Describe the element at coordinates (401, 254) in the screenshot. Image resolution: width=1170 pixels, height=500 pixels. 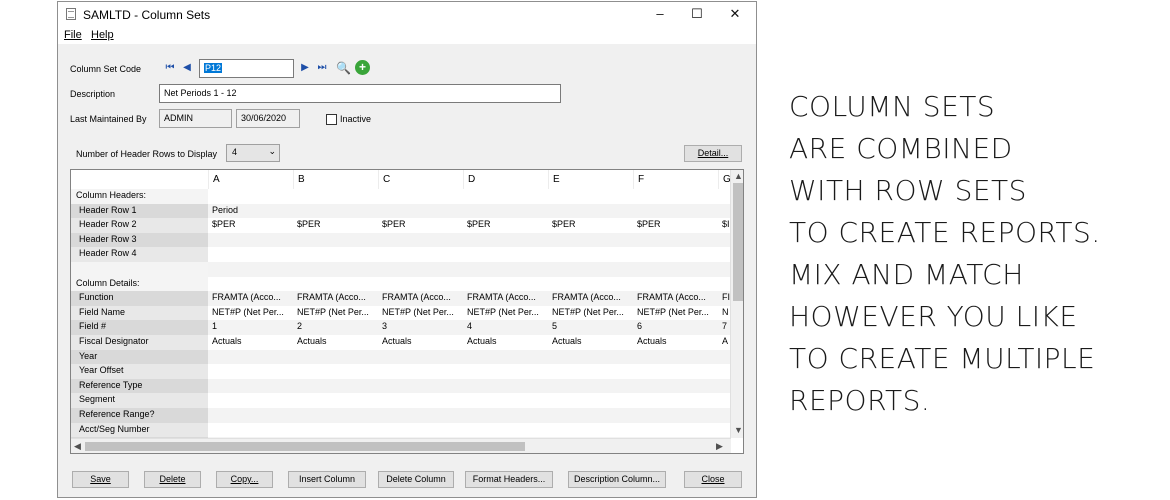
I see `grid-row: Header Row 4` at that location.